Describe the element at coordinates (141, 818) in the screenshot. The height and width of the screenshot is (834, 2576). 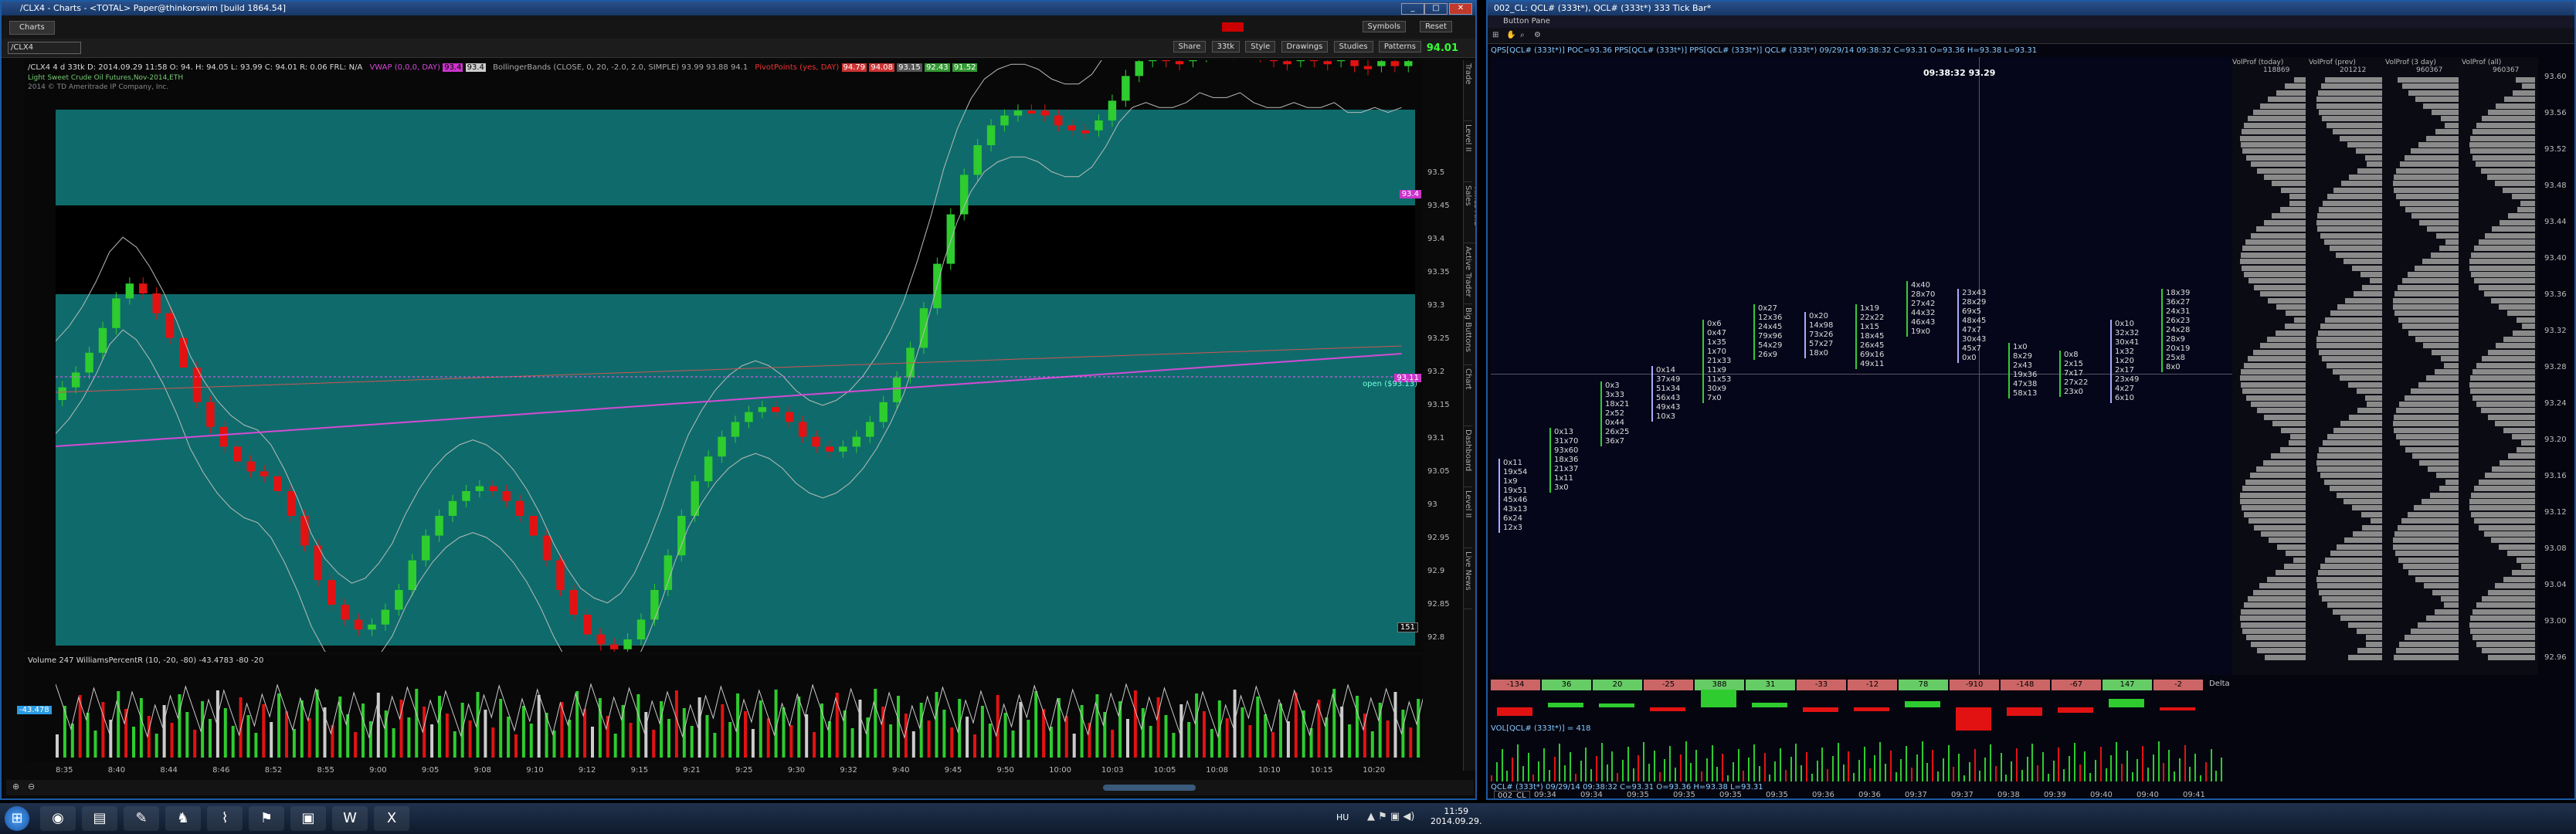
I see `notepad-icon: ✎` at that location.